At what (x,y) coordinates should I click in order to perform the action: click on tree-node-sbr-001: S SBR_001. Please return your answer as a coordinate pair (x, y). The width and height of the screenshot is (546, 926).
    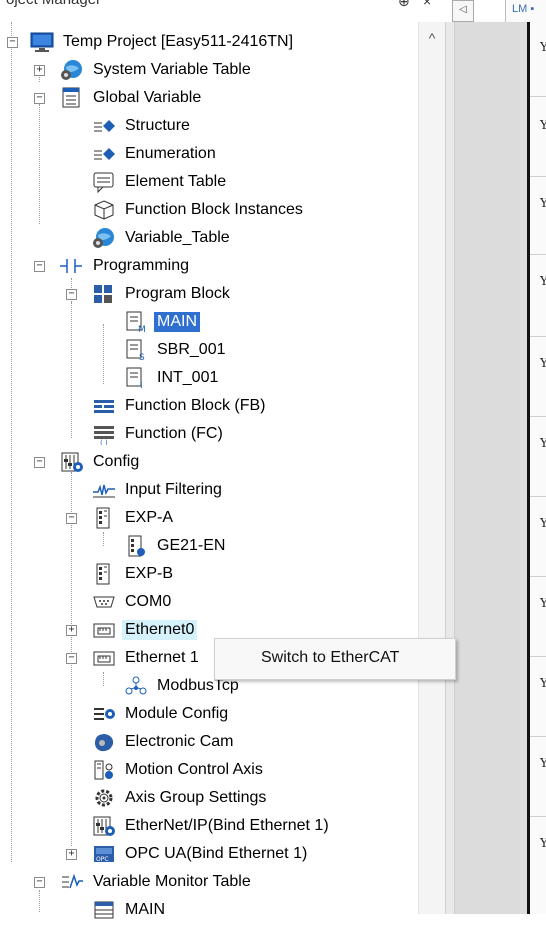
    Looking at the image, I should click on (114, 350).